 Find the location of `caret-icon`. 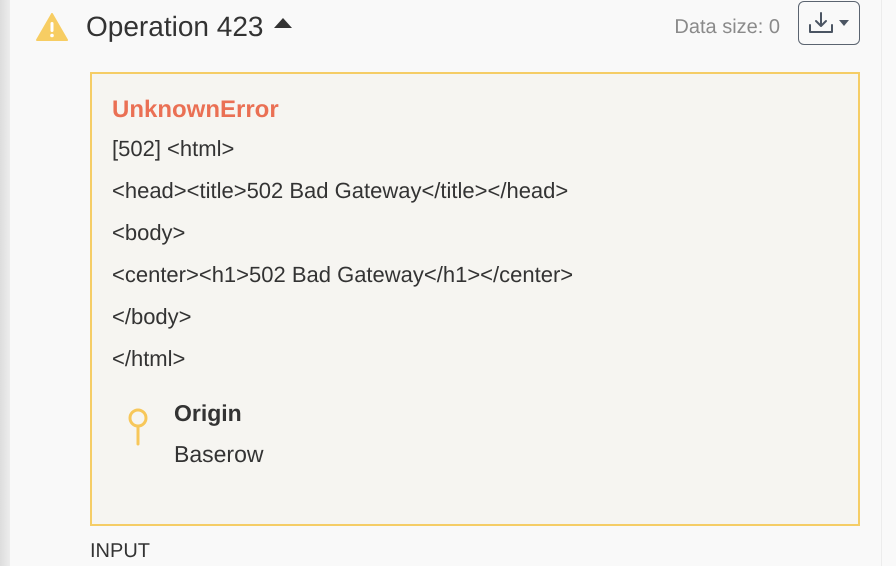

caret-icon is located at coordinates (844, 23).